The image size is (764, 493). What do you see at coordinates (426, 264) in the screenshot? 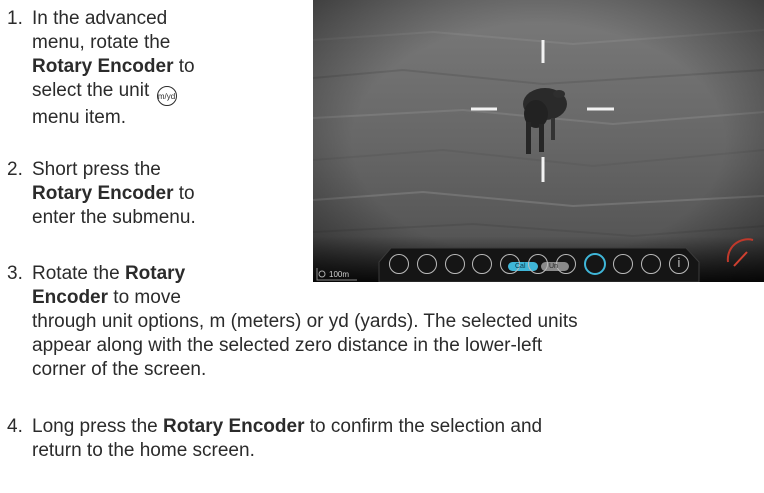
I see `focus-icon` at bounding box center [426, 264].